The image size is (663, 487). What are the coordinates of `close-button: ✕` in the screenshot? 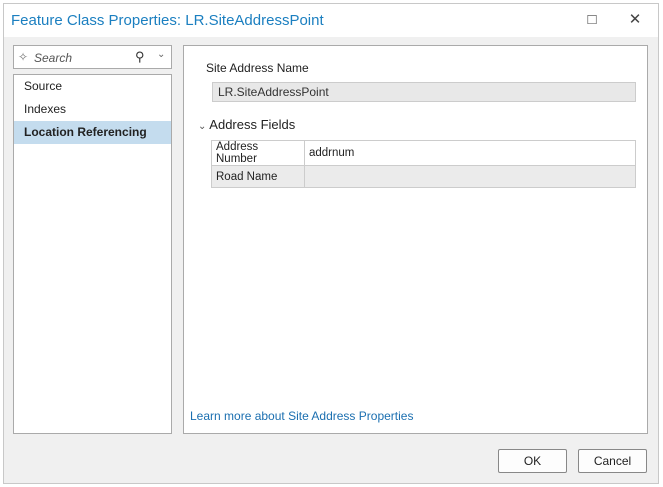 It's located at (635, 20).